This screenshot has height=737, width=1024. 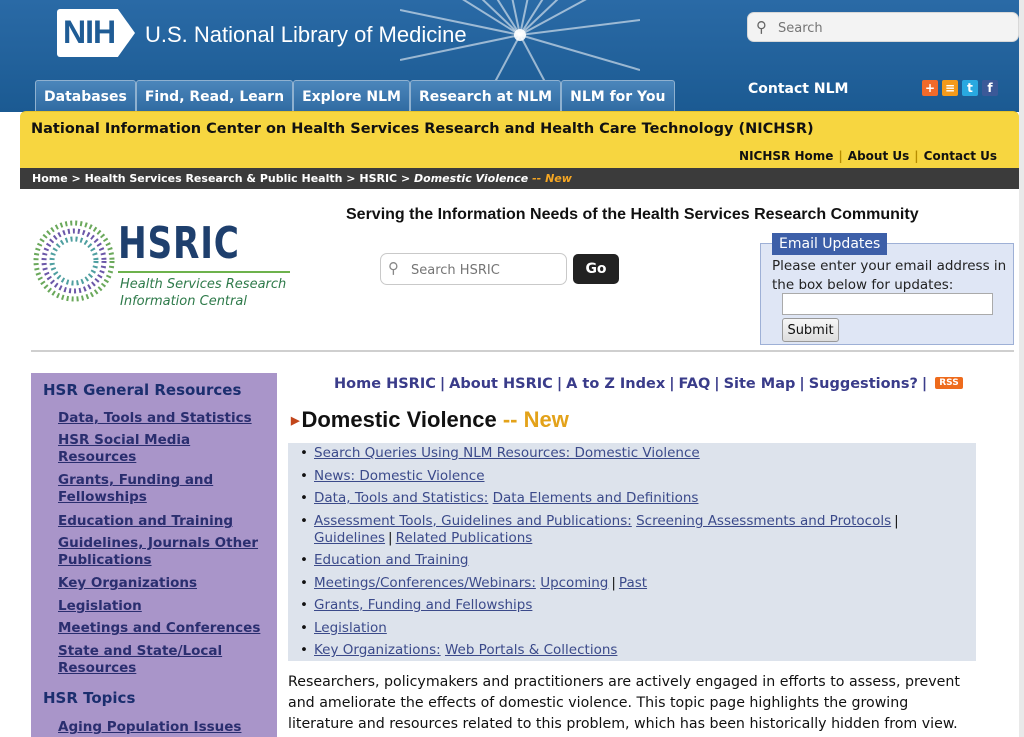 What do you see at coordinates (763, 521) in the screenshot?
I see `screening-assessments-link: Screening Assessments and Protocols` at bounding box center [763, 521].